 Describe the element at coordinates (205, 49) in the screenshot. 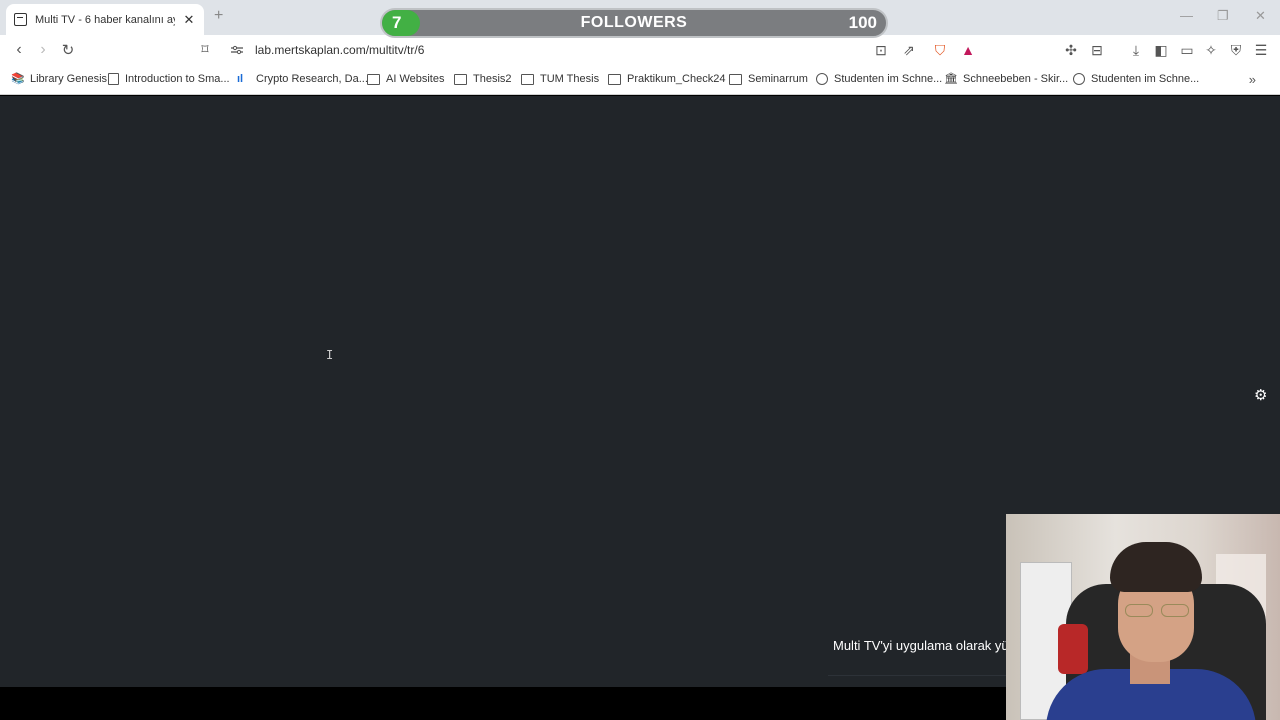

I see `bookmark-icon: ⌑` at that location.